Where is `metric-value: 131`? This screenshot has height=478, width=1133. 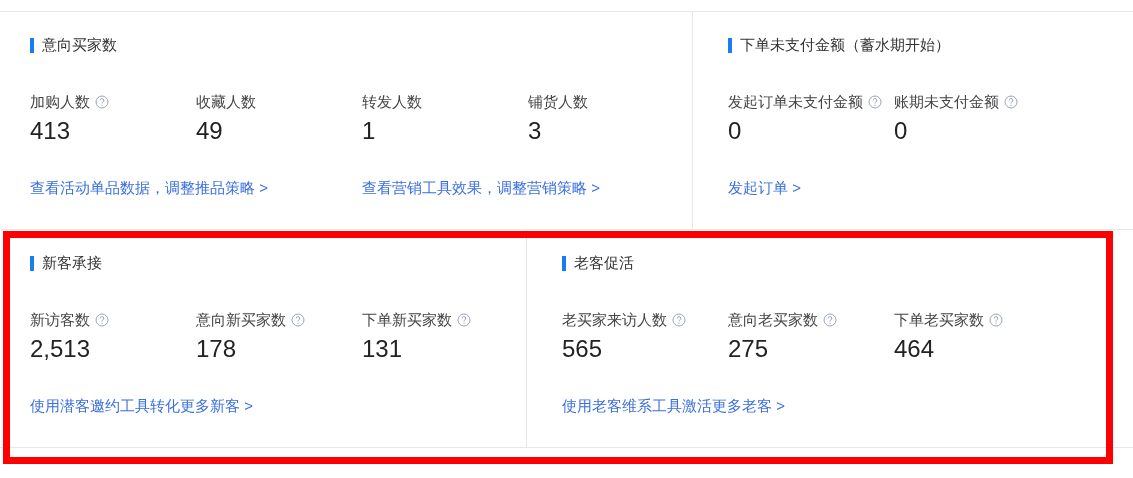 metric-value: 131 is located at coordinates (382, 349).